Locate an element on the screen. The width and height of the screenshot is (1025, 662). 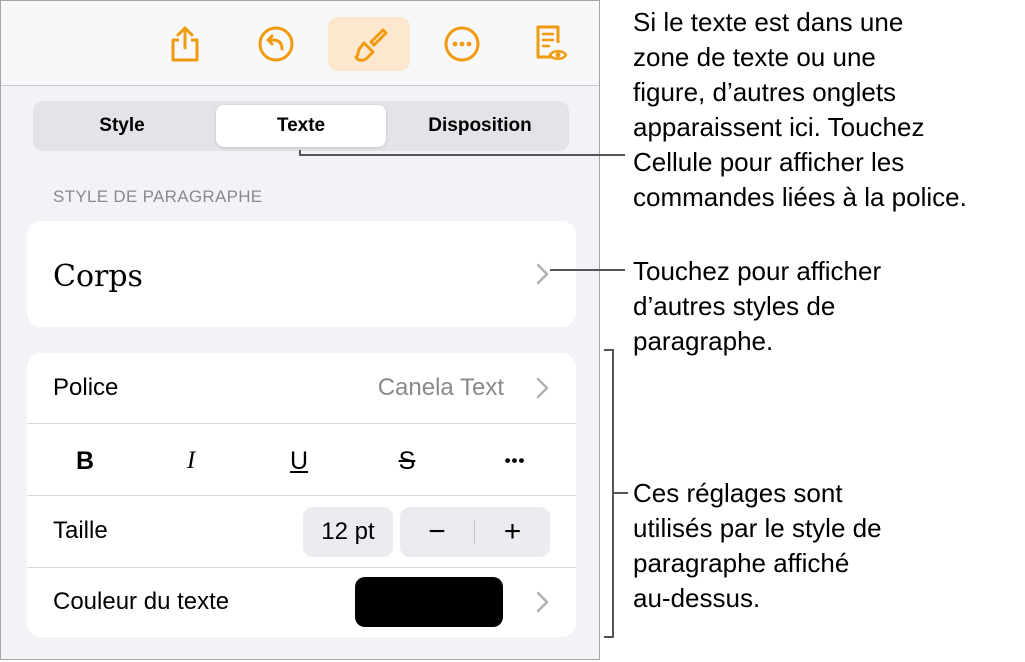
increase-size-button: + is located at coordinates (512, 532).